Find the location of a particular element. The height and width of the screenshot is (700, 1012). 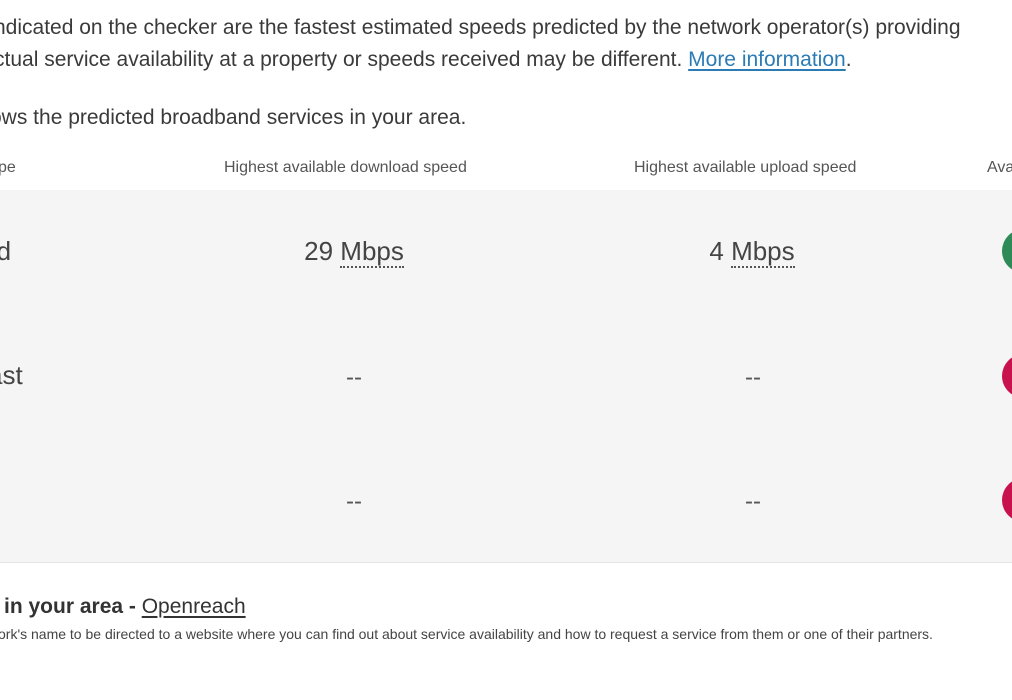

network-operators-heading: in your area - Openreach is located at coordinates (125, 607).